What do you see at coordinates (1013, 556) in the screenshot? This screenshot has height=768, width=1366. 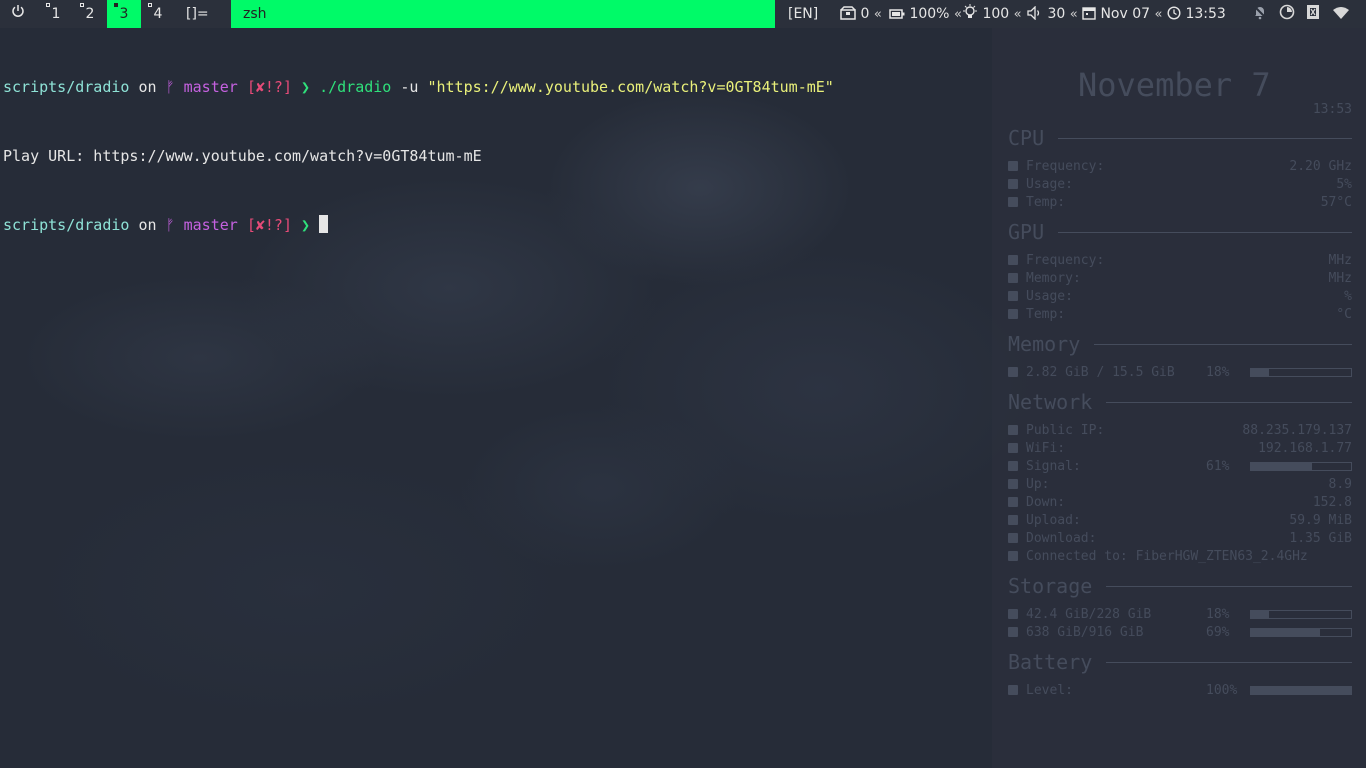 I see `user-icon` at bounding box center [1013, 556].